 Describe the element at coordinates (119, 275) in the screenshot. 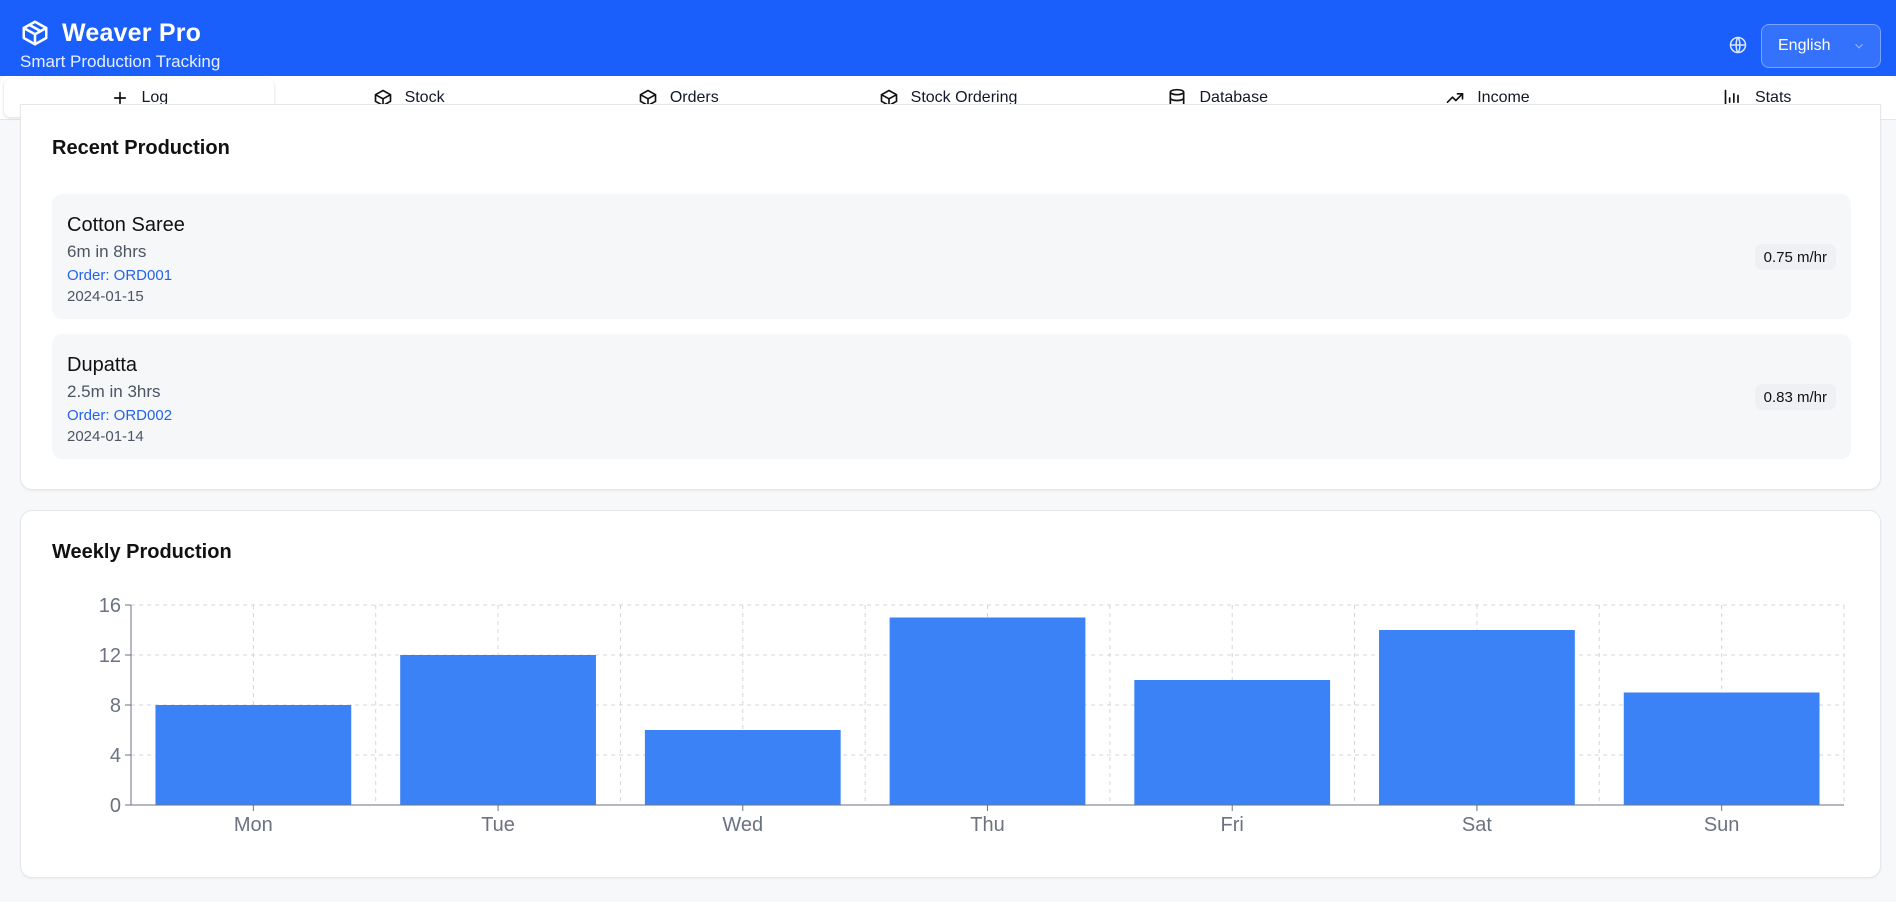

I see `item-order-link: Order: ORD001` at that location.